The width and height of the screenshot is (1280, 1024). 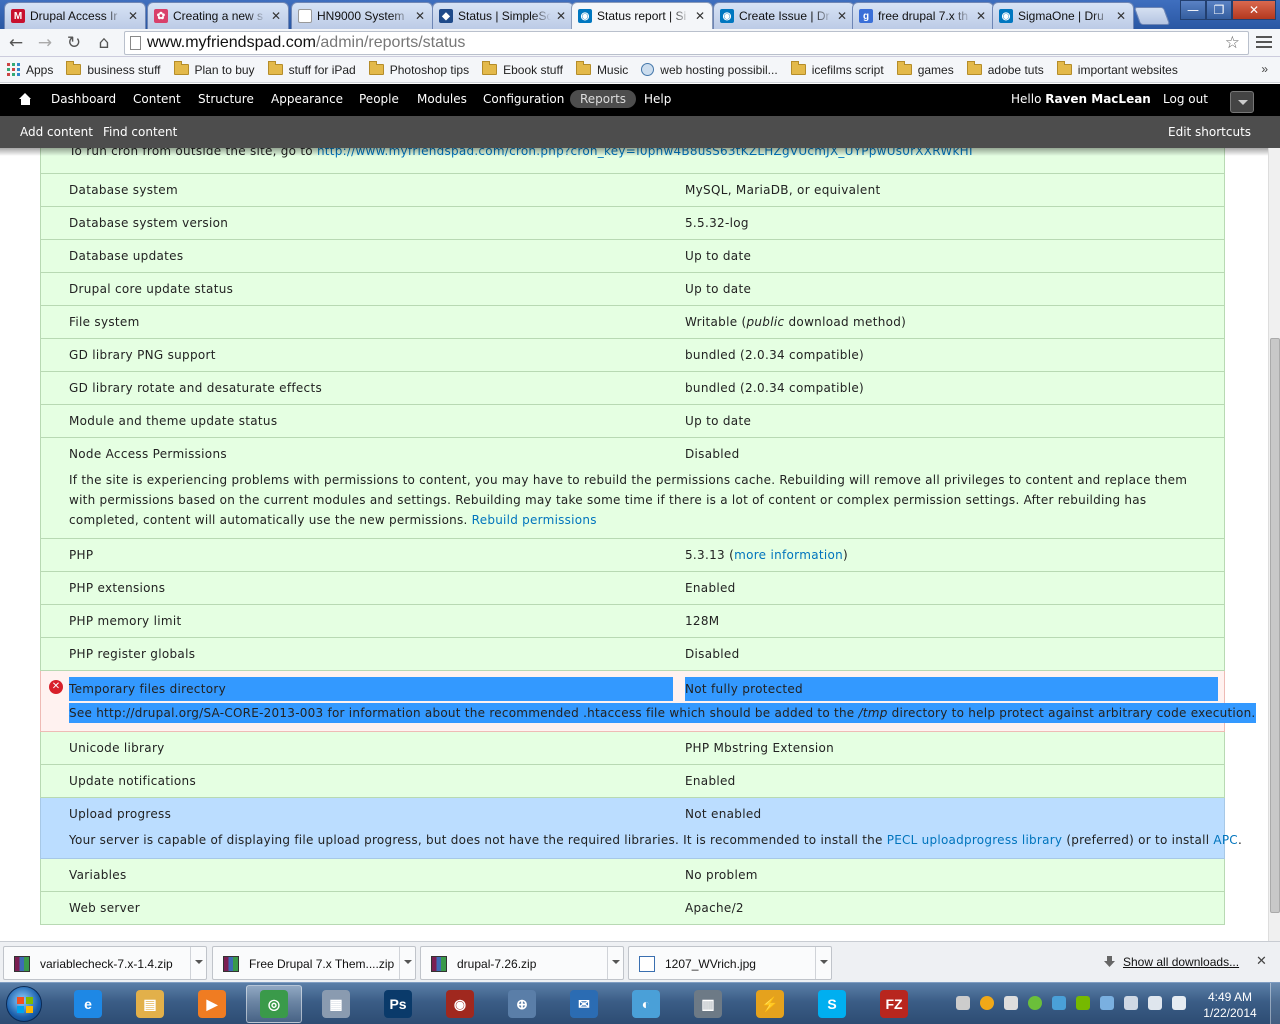 What do you see at coordinates (460, 1004) in the screenshot?
I see `taskbar-app: ◉` at bounding box center [460, 1004].